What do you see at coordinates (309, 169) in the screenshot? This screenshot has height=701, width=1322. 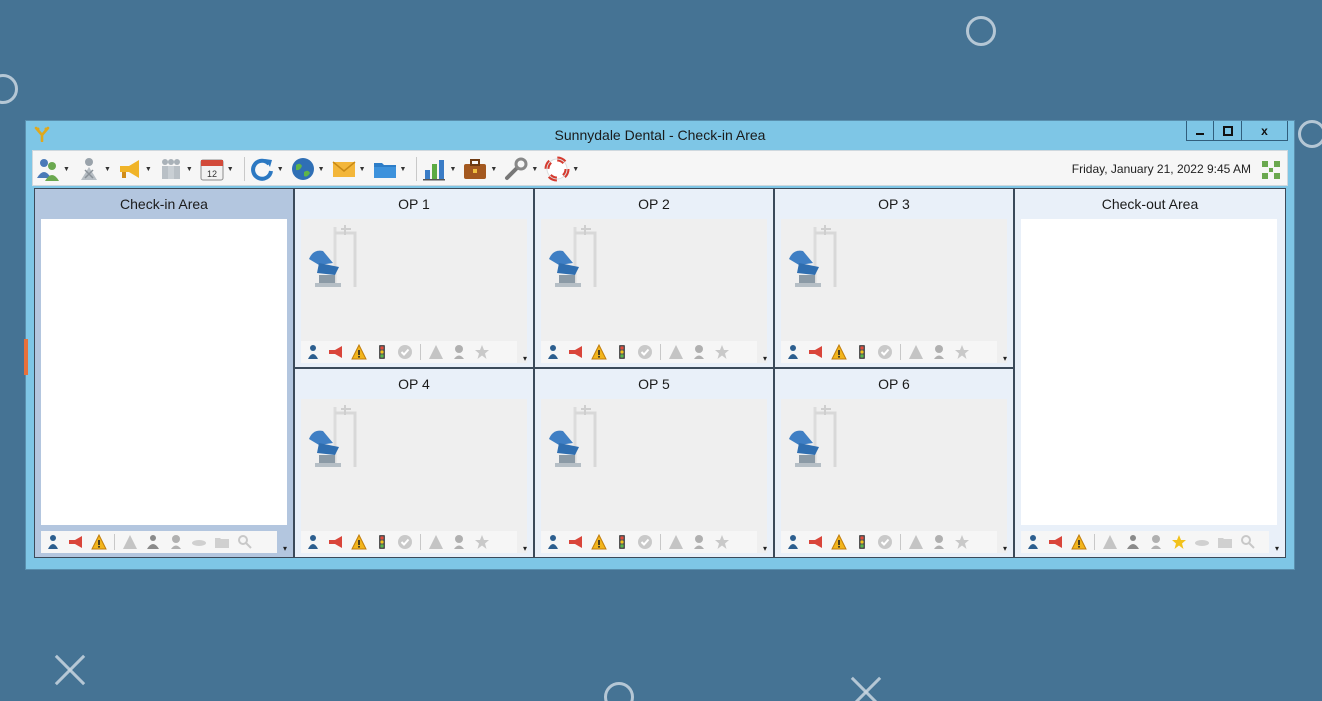 I see `web-button: ▼` at bounding box center [309, 169].